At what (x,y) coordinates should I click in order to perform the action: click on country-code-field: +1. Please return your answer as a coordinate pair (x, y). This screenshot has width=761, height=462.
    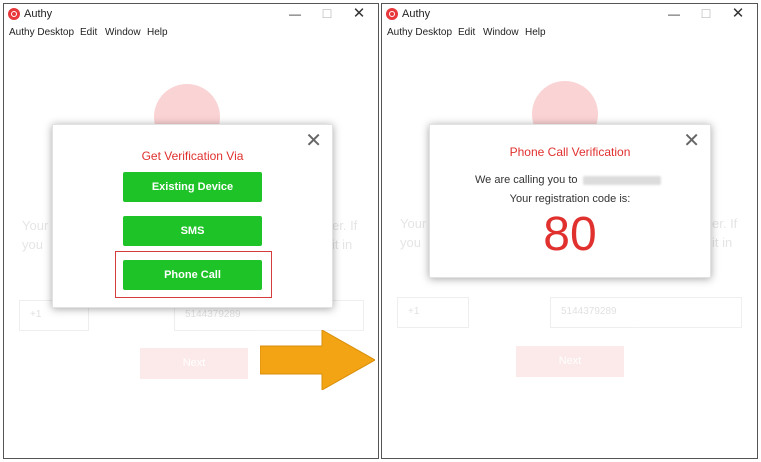
    Looking at the image, I should click on (433, 312).